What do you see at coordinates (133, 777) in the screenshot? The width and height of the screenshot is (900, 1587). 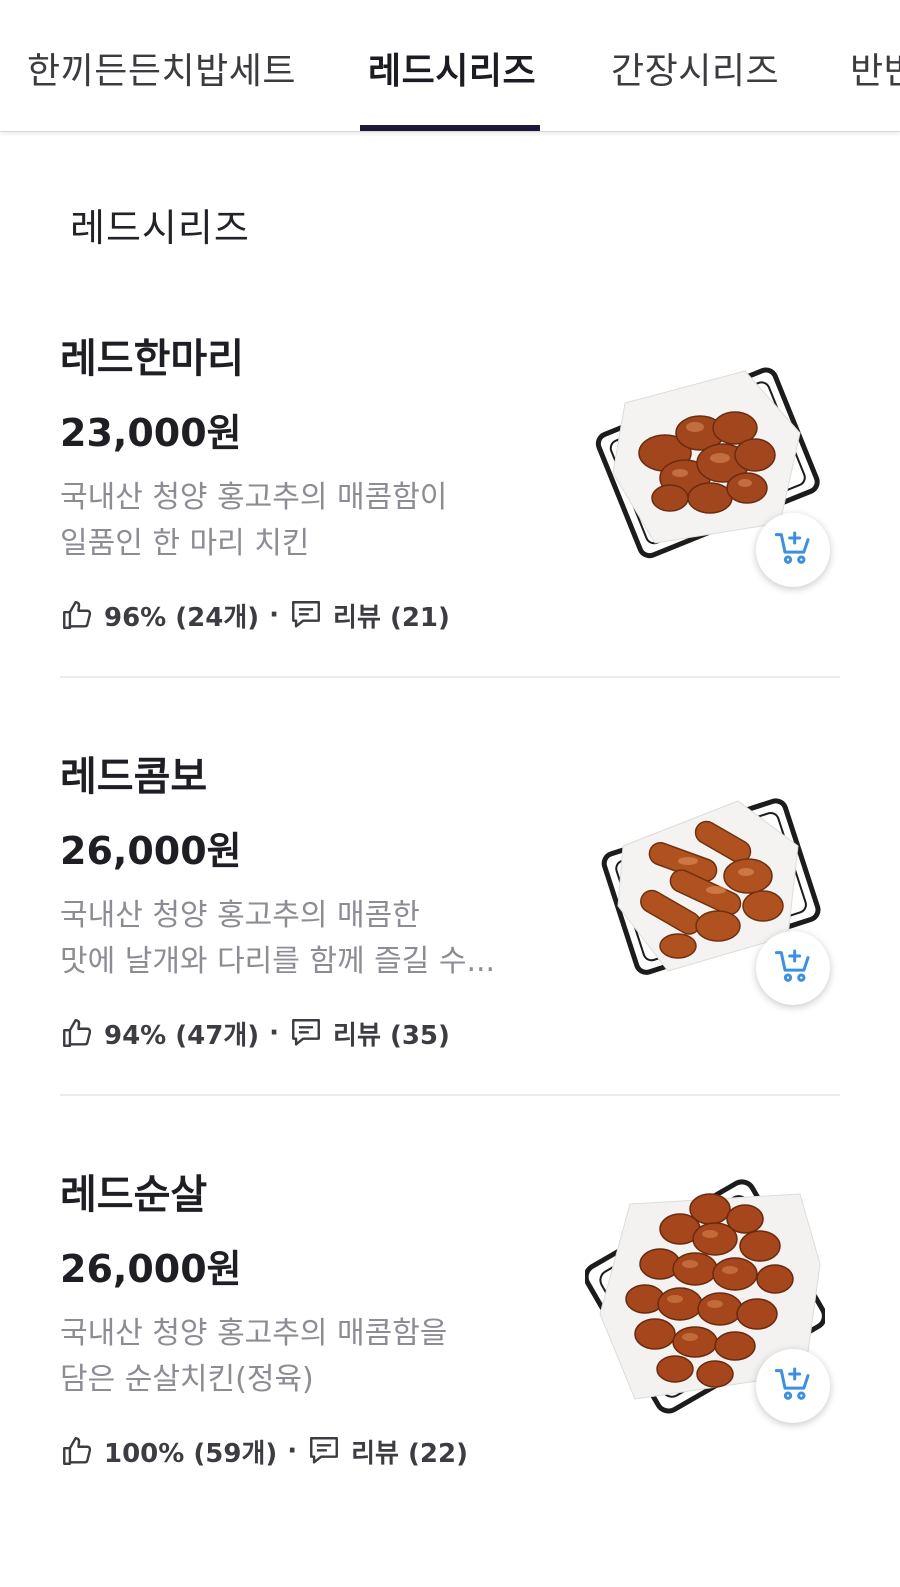 I see `menu-item-name: 레드콤보` at bounding box center [133, 777].